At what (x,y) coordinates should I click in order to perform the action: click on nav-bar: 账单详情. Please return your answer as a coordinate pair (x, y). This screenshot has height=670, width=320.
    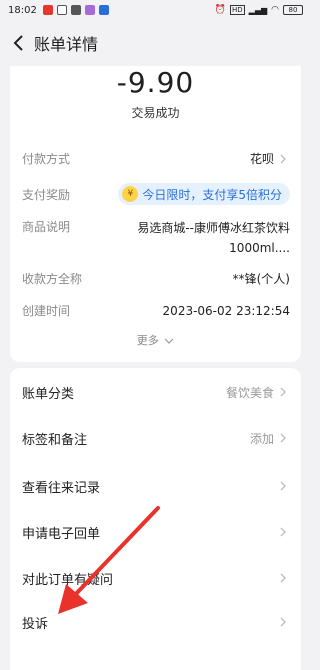
    Looking at the image, I should click on (155, 43).